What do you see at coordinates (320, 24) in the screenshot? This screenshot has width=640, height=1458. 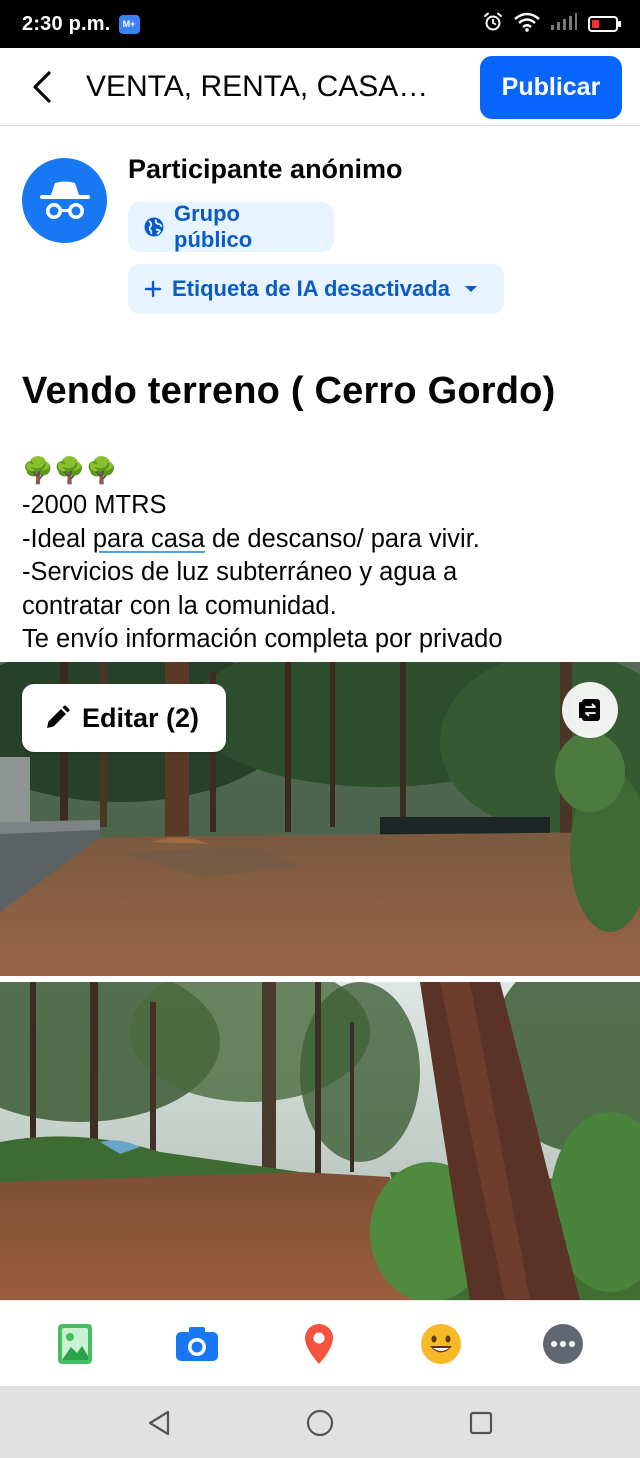 I see `status-bar: 2:30 p.m. M+` at bounding box center [320, 24].